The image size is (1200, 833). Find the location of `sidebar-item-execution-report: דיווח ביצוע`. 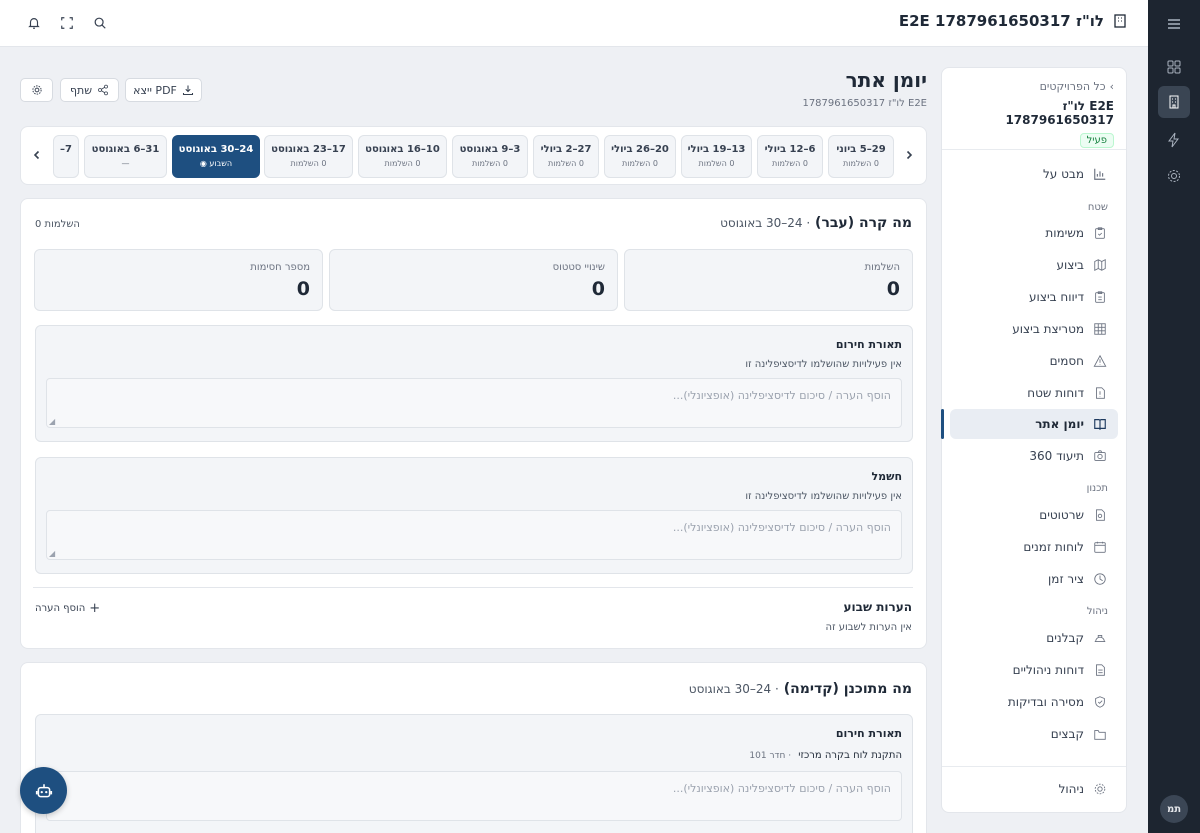

sidebar-item-execution-report: דיווח ביצוע is located at coordinates (1034, 297).